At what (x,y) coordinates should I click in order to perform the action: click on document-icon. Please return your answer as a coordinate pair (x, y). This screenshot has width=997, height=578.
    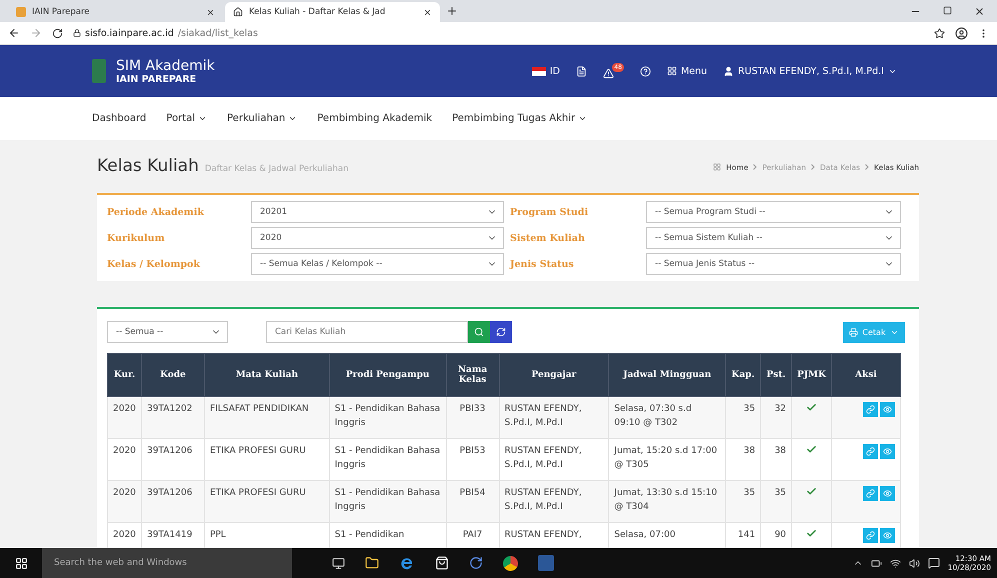
    Looking at the image, I should click on (581, 71).